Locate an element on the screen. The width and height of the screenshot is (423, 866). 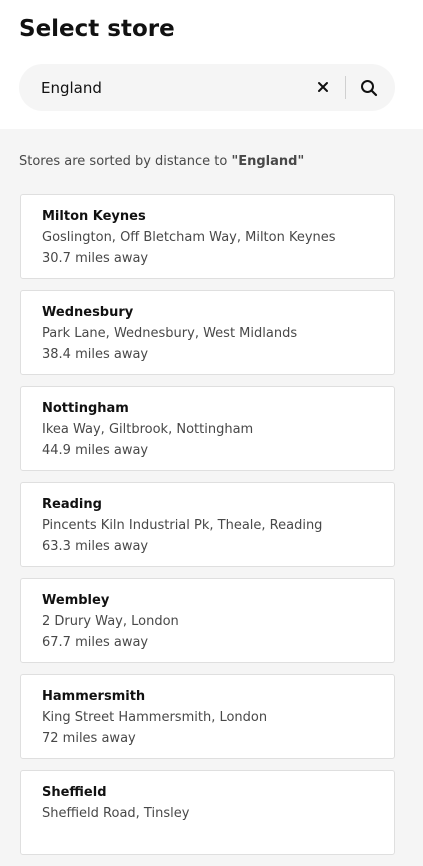
store-card: Sheffield Sheffield Road, Tinsley is located at coordinates (207, 812).